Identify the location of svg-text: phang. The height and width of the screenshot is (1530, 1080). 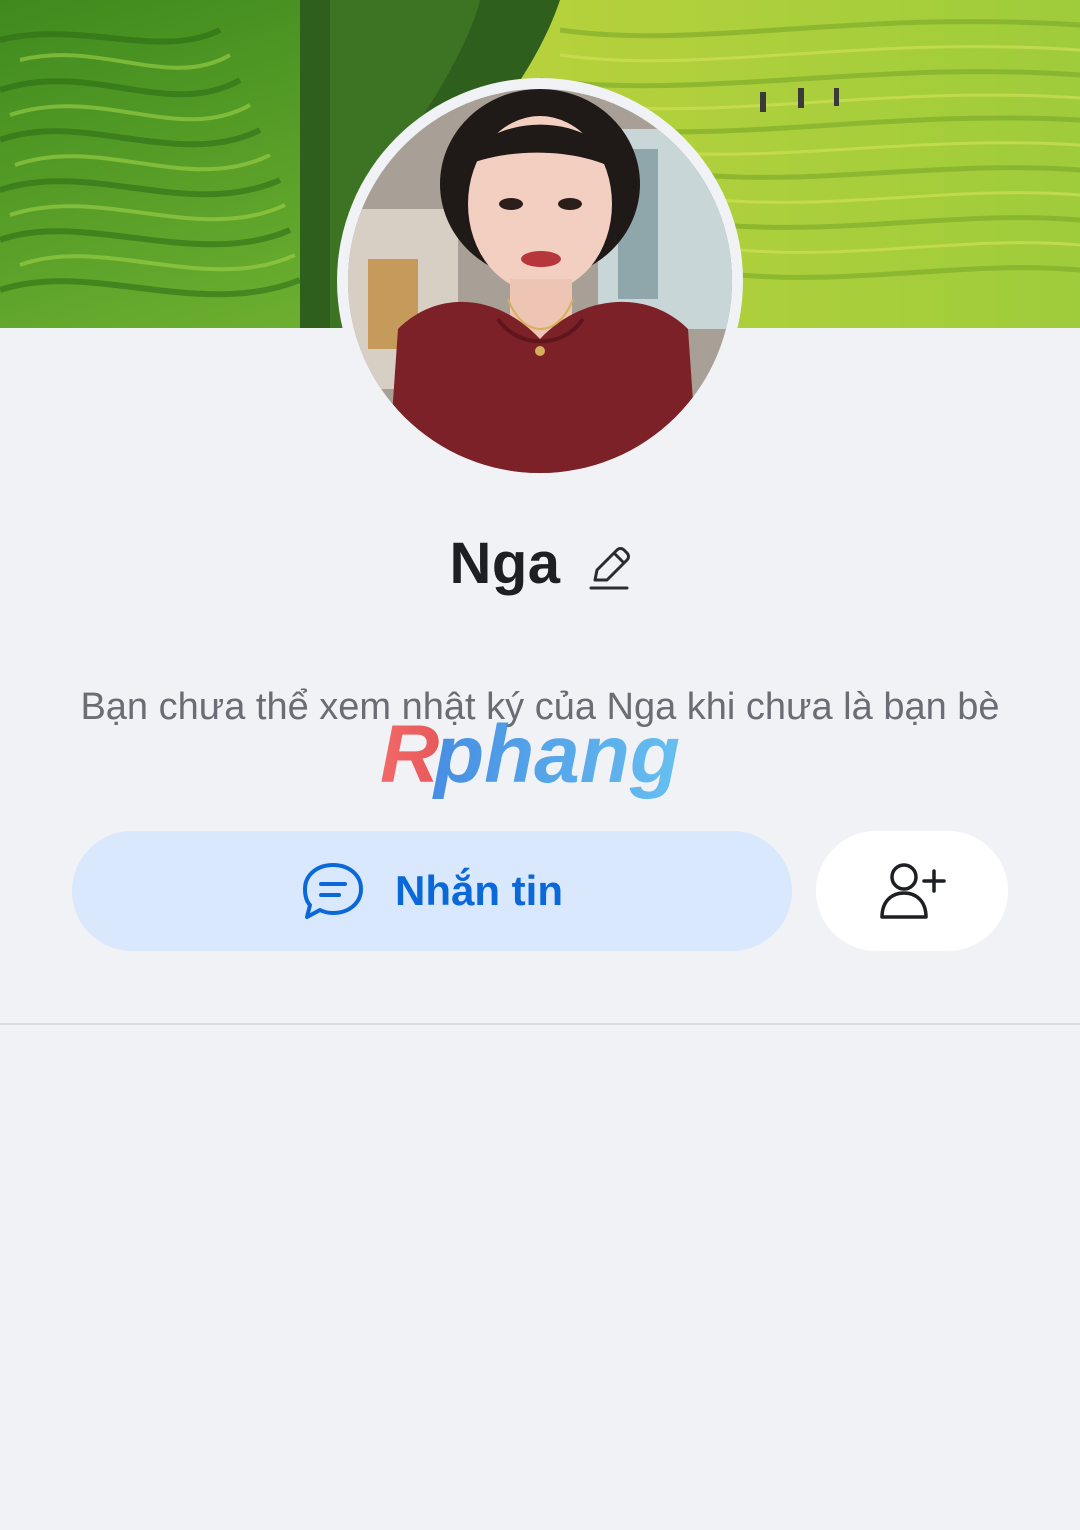
(556, 756).